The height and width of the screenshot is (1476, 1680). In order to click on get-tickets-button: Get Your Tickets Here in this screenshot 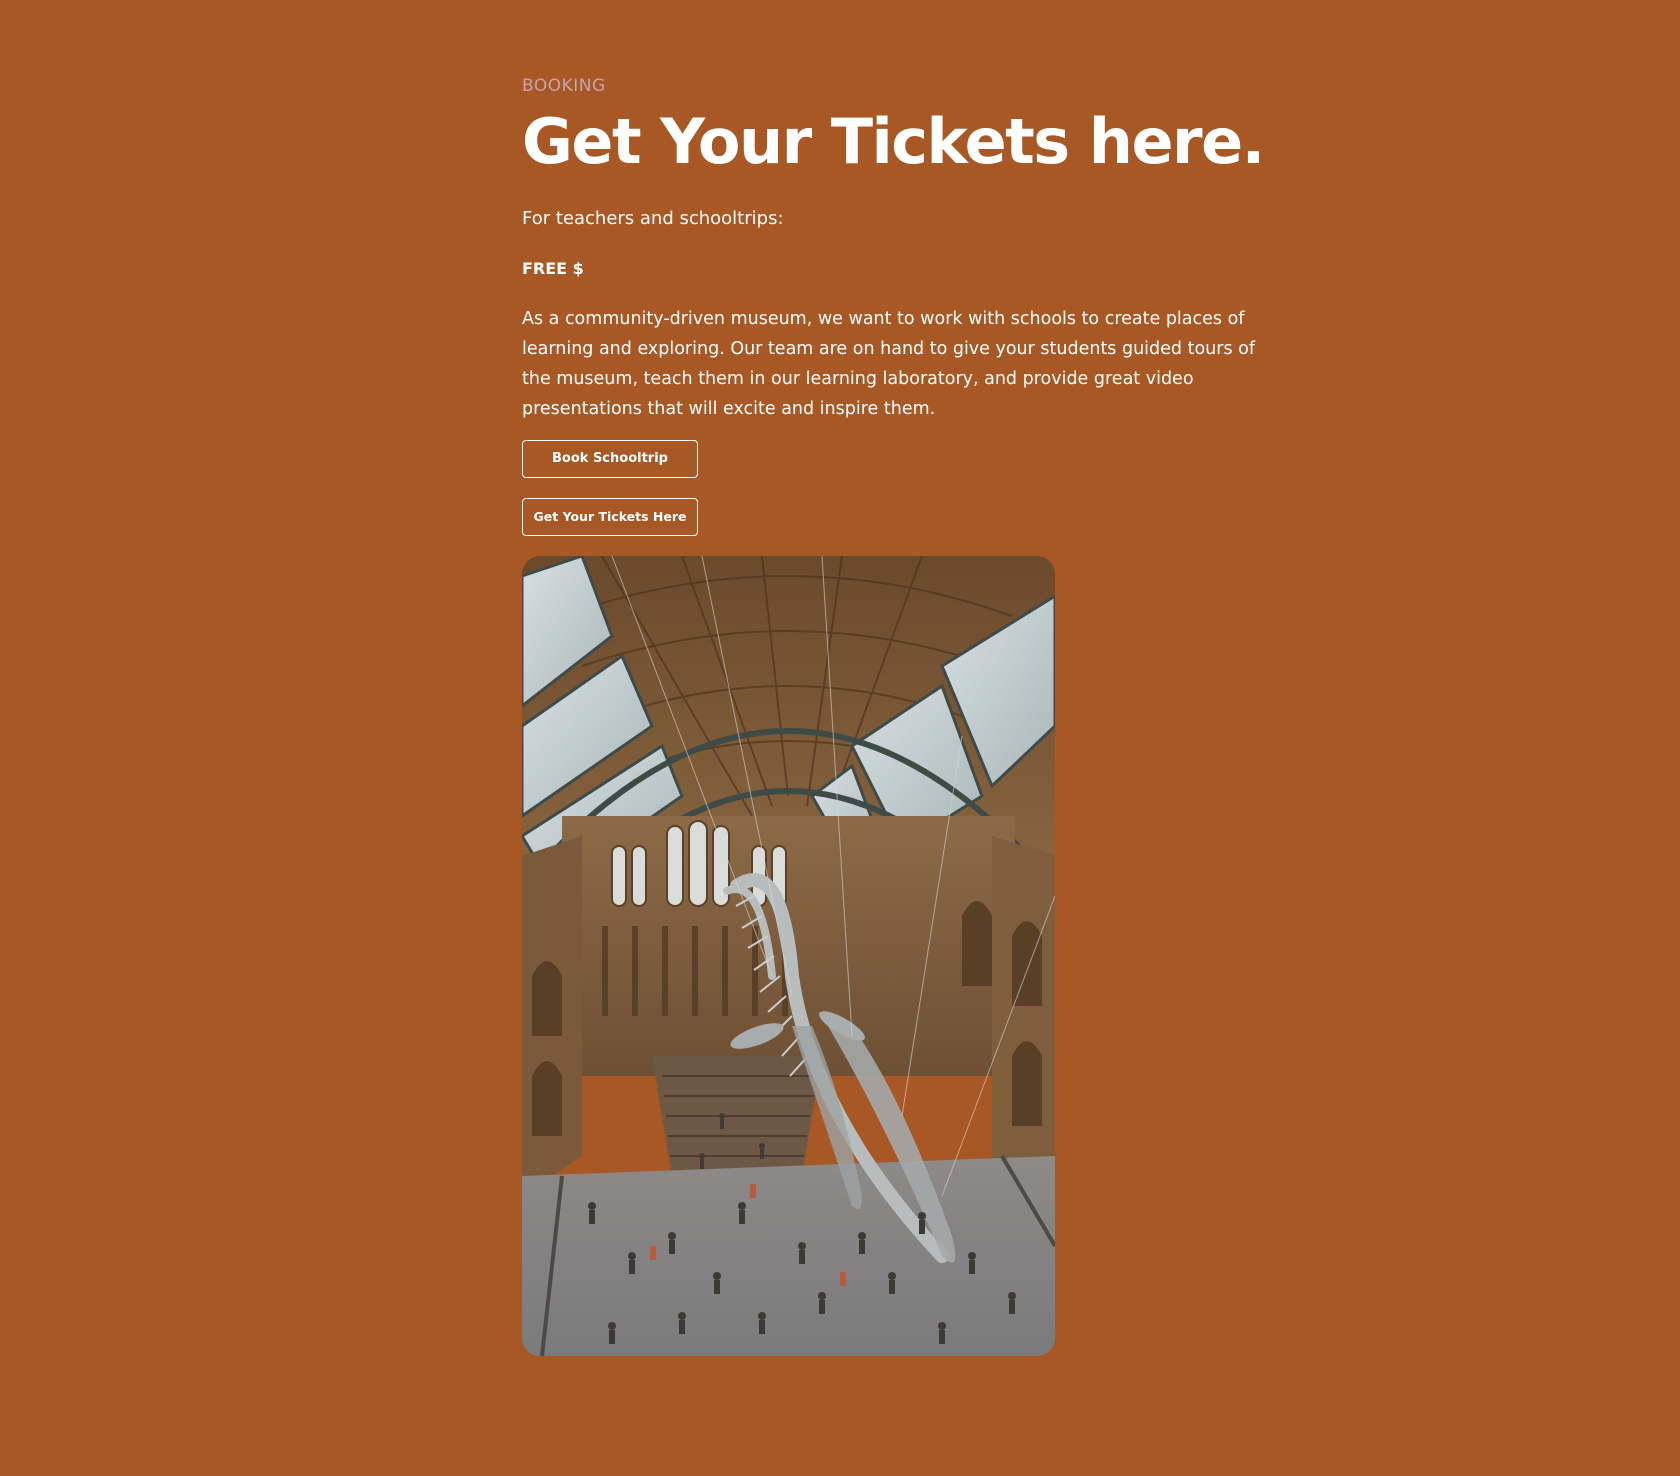, I will do `click(610, 517)`.